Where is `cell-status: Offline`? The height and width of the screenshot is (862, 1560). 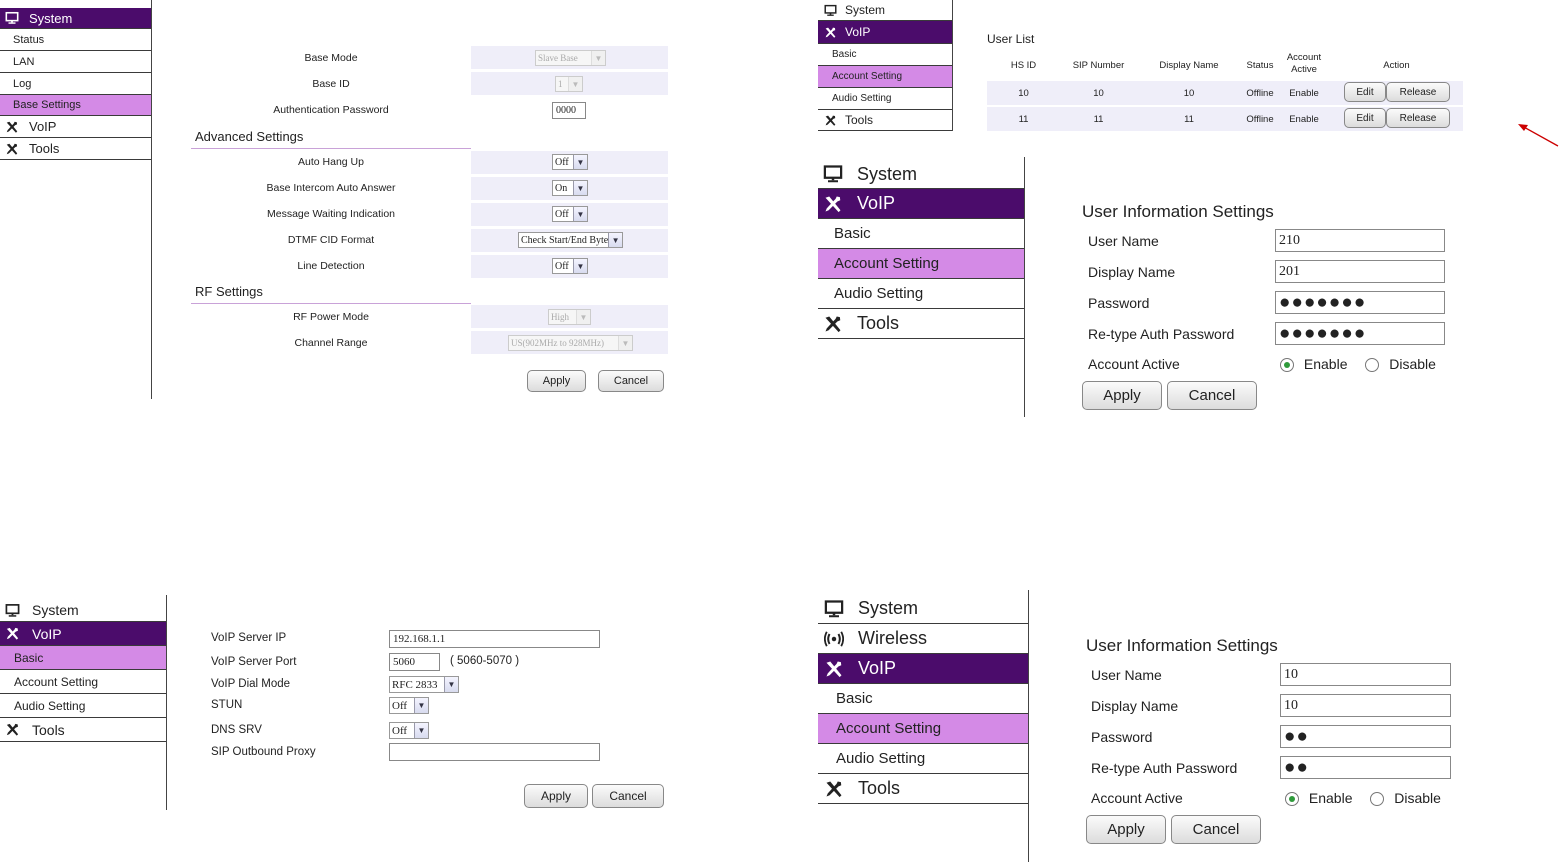
cell-status: Offline is located at coordinates (1260, 119).